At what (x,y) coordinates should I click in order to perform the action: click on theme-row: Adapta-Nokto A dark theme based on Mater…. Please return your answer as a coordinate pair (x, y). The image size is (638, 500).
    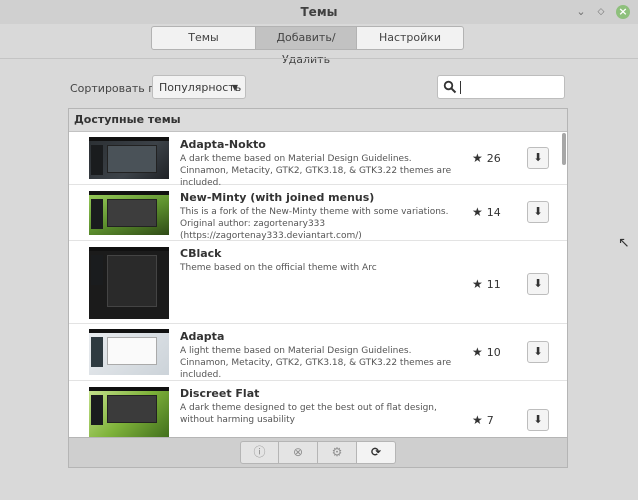
    Looking at the image, I should click on (318, 160).